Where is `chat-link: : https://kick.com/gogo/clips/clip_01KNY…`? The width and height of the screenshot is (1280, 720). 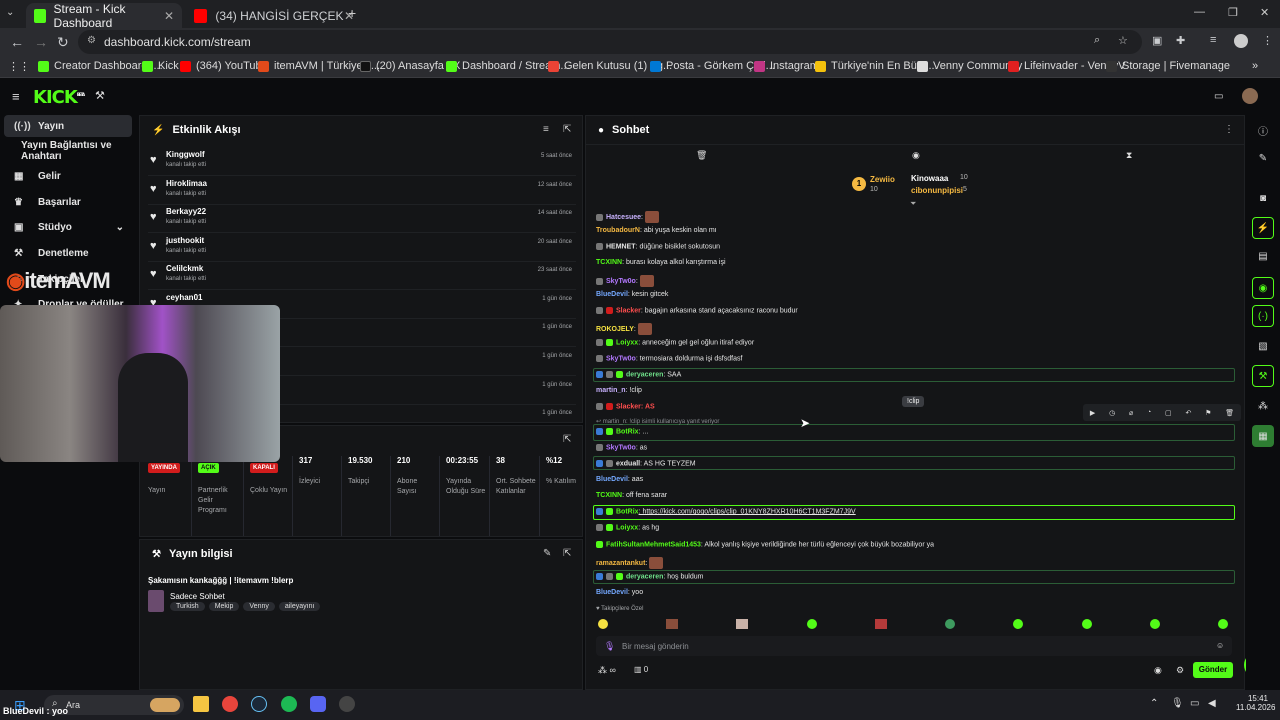
chat-link: : https://kick.com/gogo/clips/clip_01KNY… is located at coordinates (747, 511).